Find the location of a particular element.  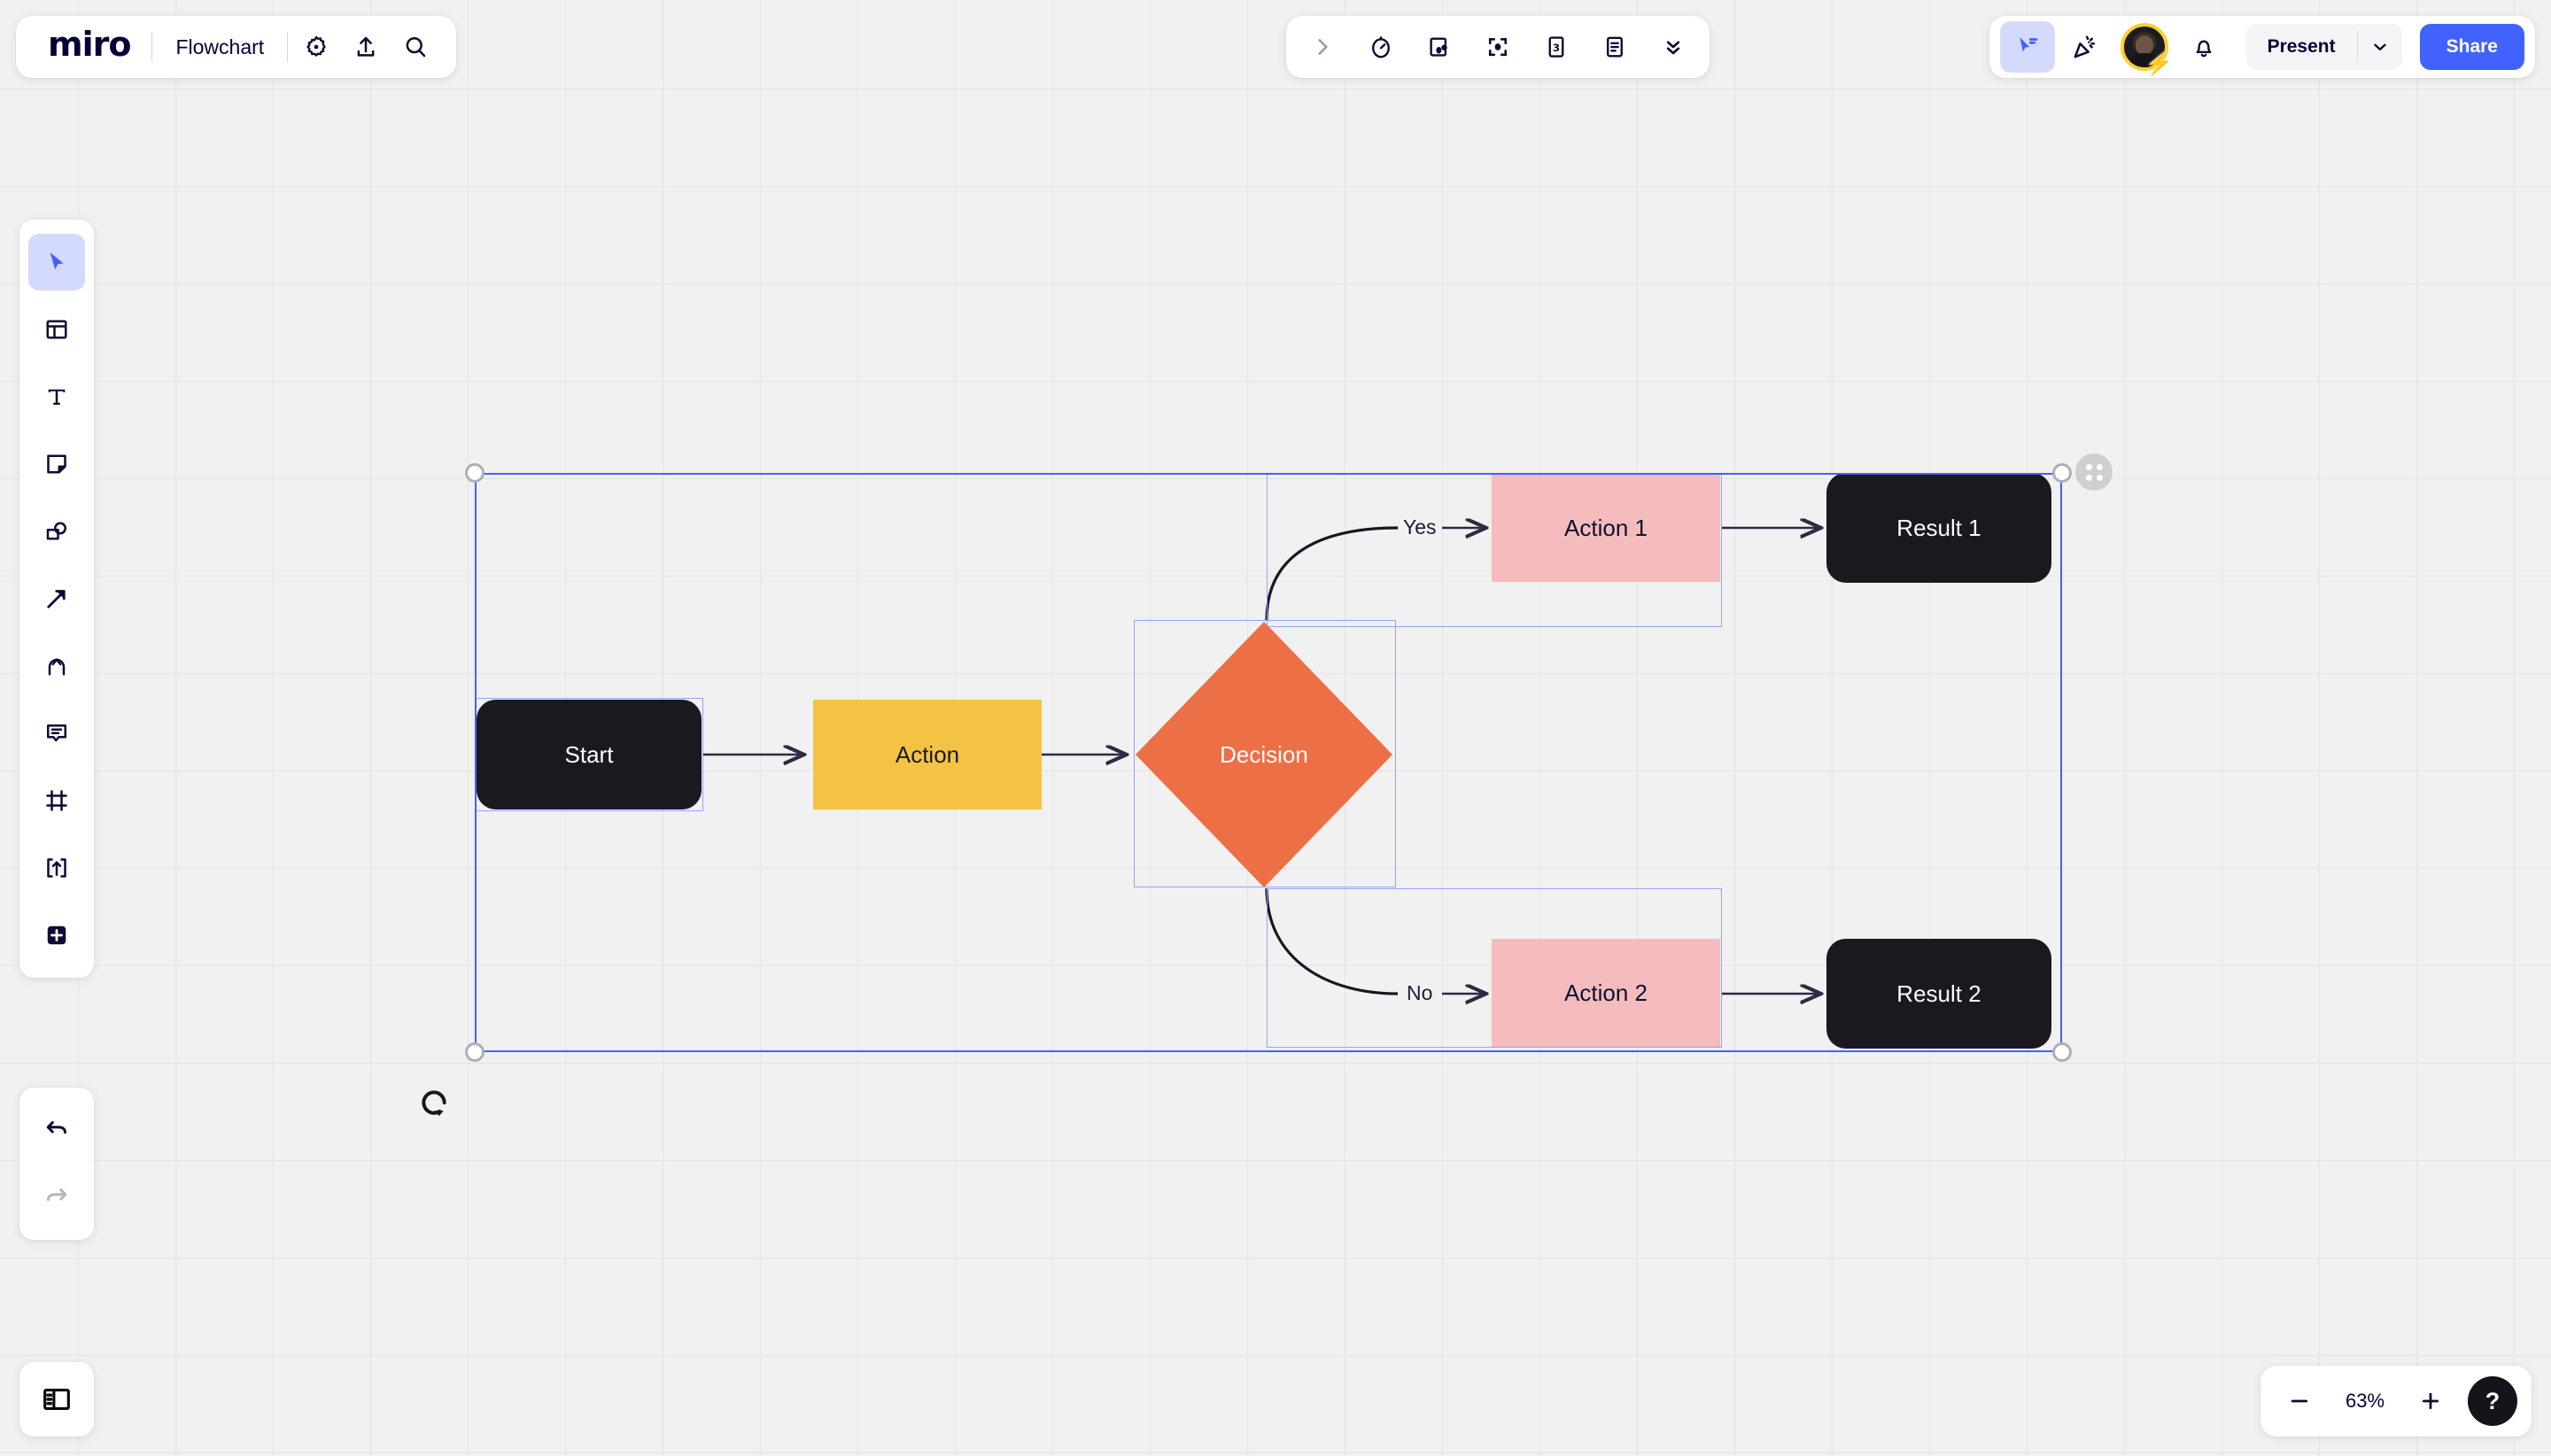

text-t-icon is located at coordinates (56, 396).